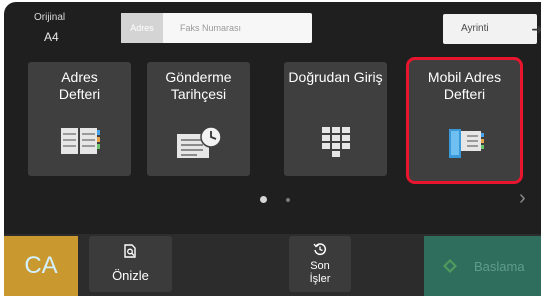  Describe the element at coordinates (475, 28) in the screenshot. I see `detail-label: Ayrinti` at that location.